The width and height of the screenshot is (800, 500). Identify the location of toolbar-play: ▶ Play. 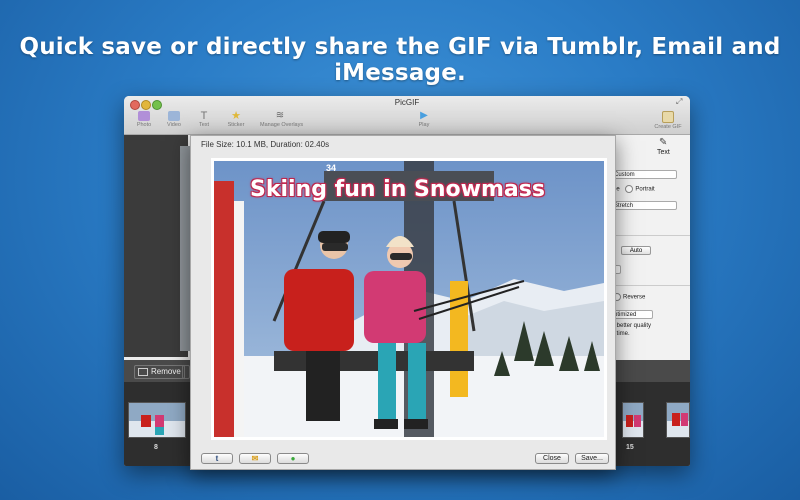
(424, 119).